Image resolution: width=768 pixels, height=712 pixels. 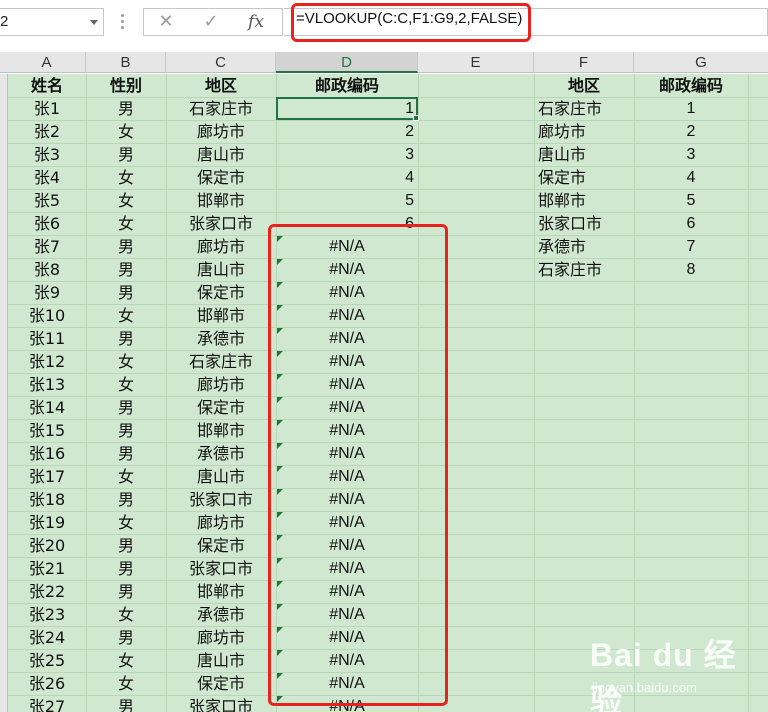 I want to click on cell-name: 张11, so click(x=47, y=338).